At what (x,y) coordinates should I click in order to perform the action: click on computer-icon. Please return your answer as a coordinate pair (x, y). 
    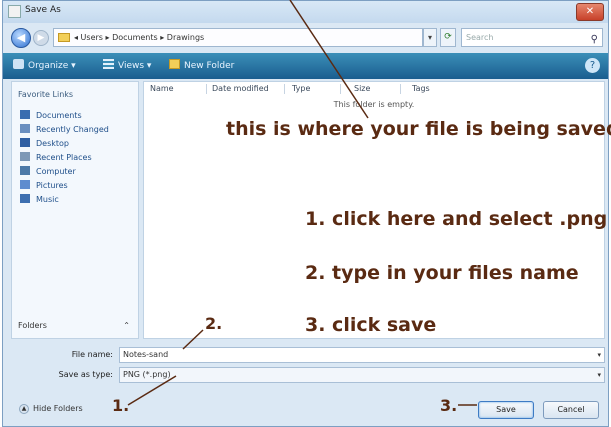
    Looking at the image, I should click on (25, 170).